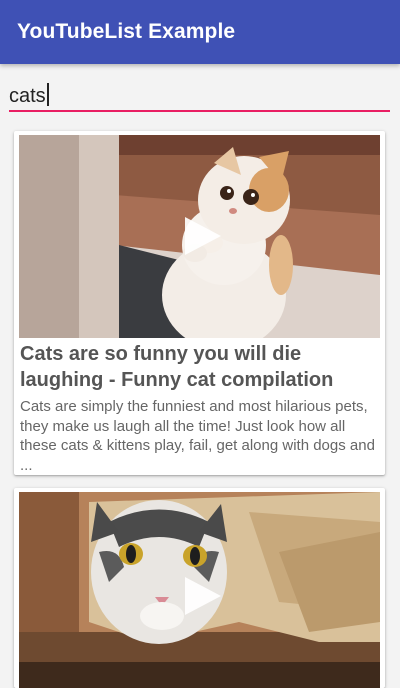 This screenshot has width=400, height=688. I want to click on search-input, so click(199, 95).